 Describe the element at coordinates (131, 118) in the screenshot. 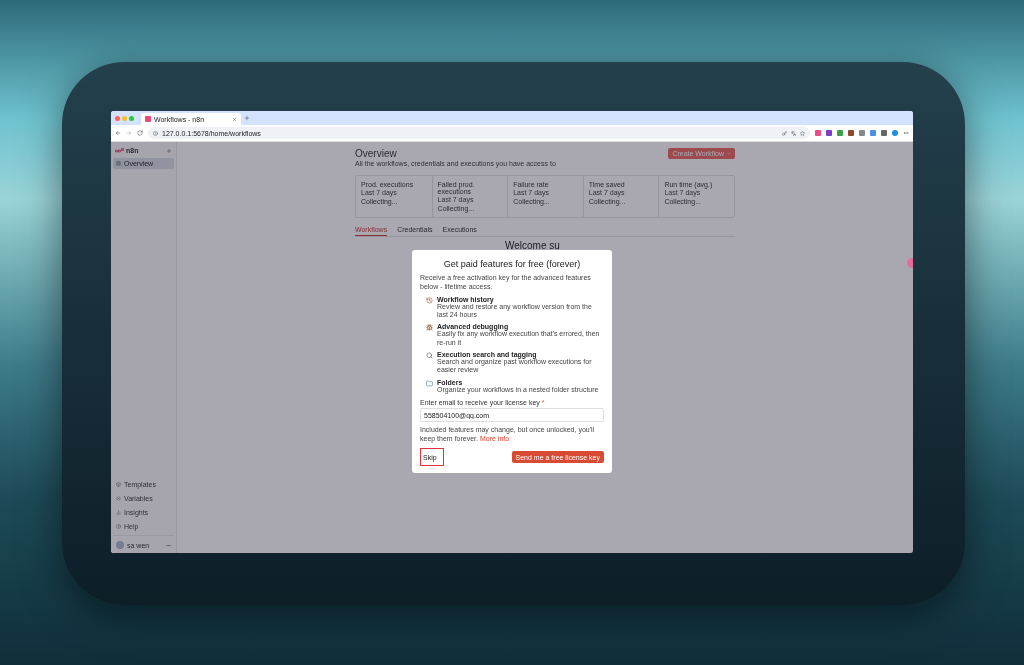

I see `maximize-window-dot` at that location.